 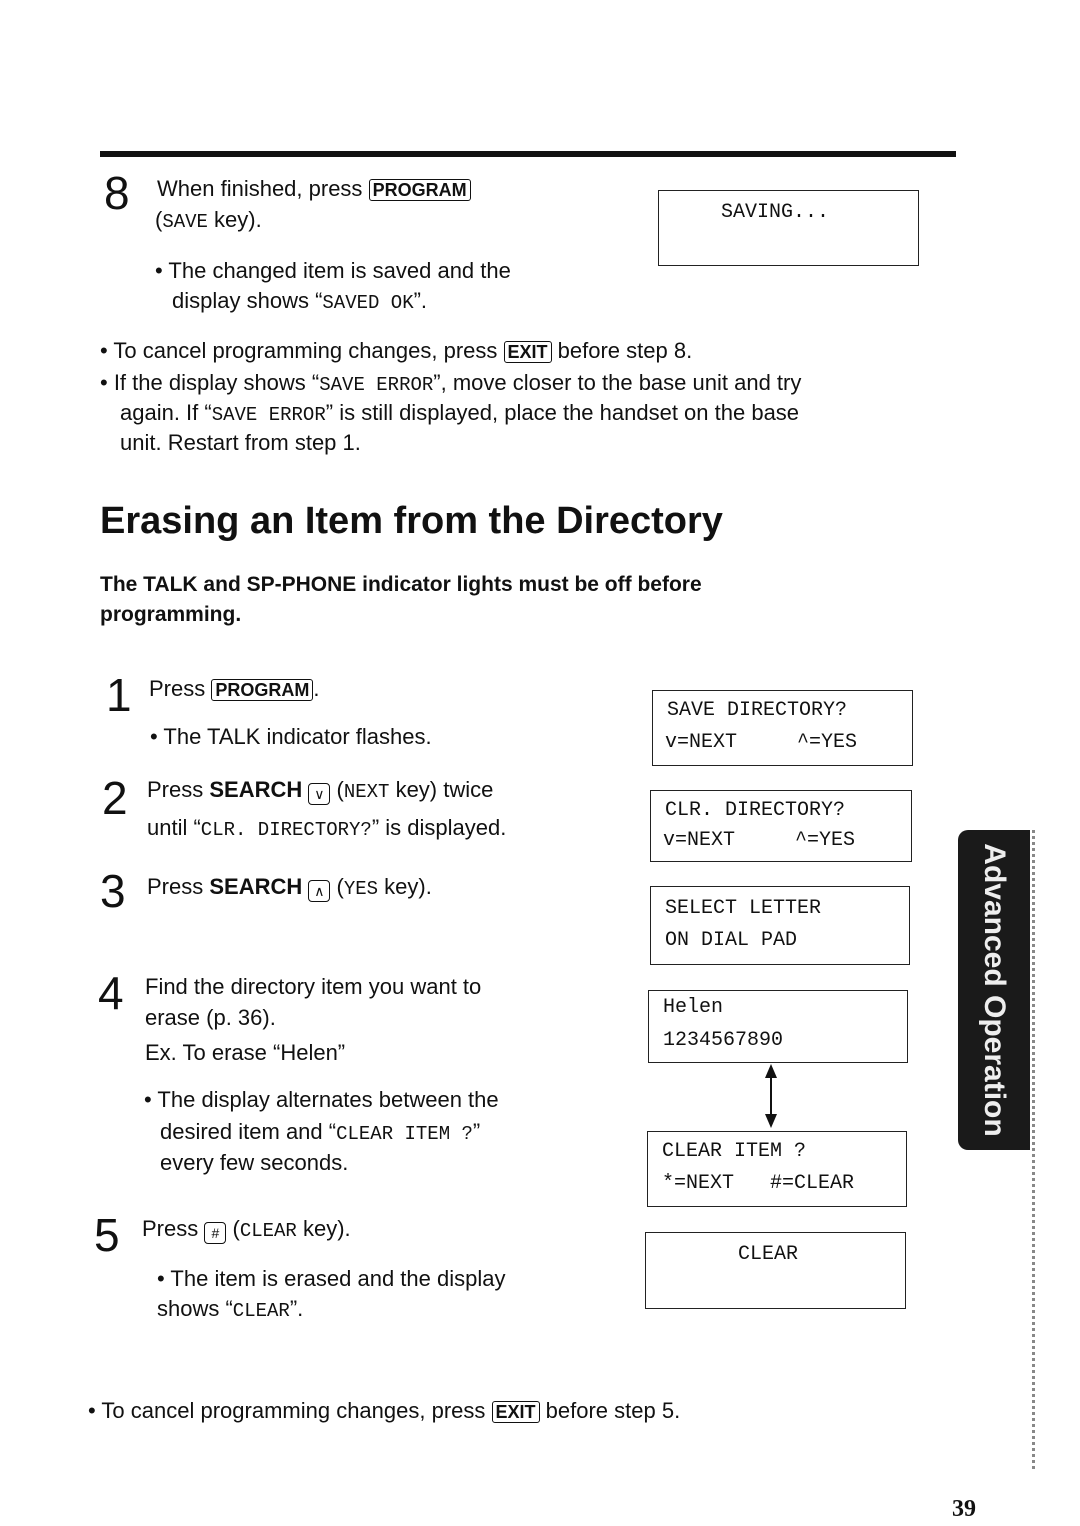 I want to click on bullet: every few seconds., so click(x=254, y=1162).